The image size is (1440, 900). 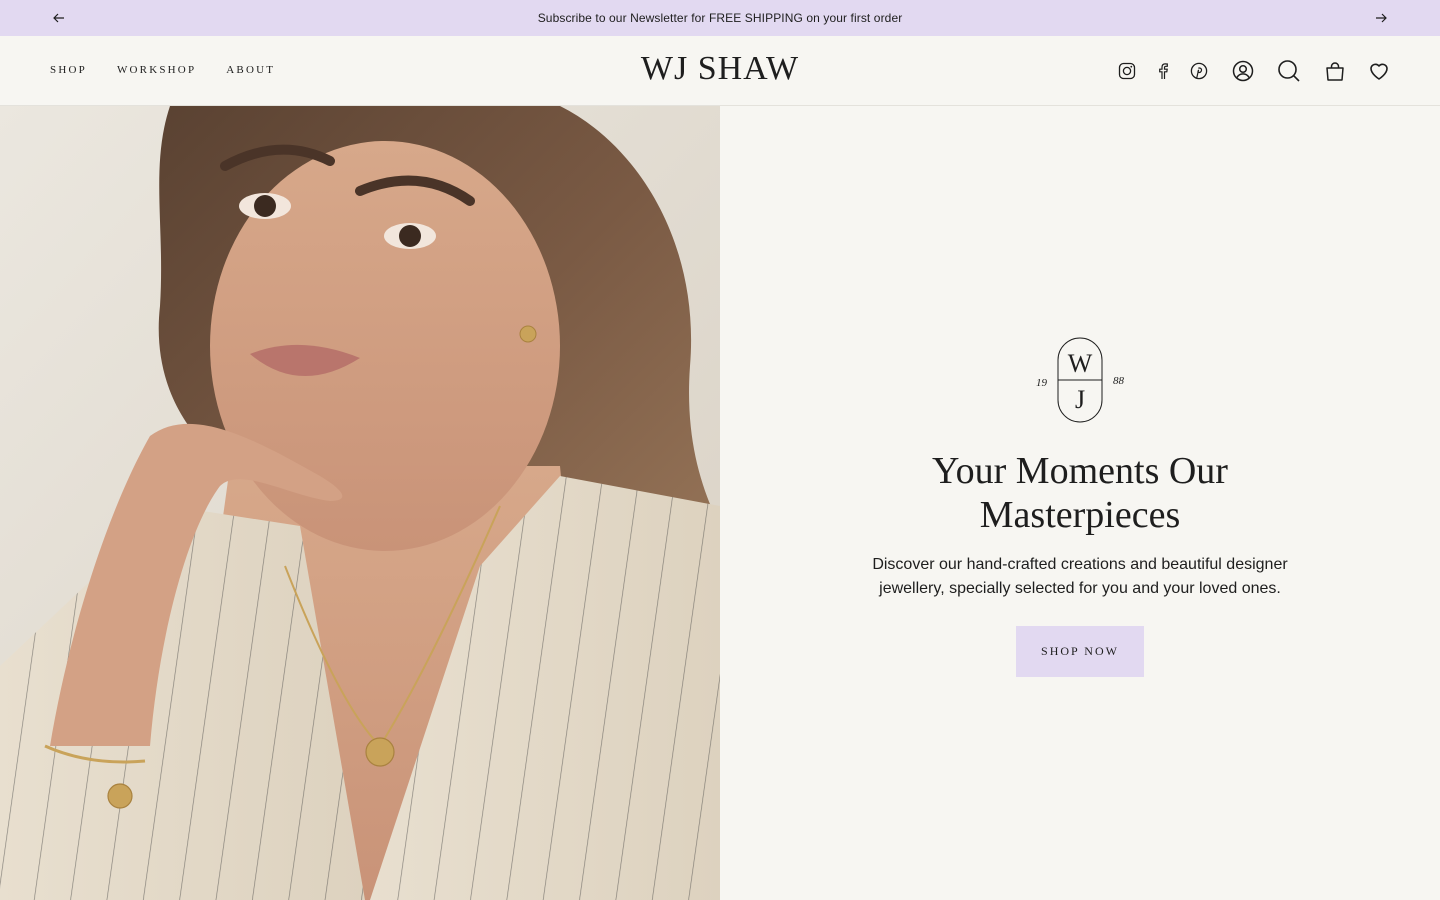 I want to click on wishlist-heart-icon, so click(x=1379, y=71).